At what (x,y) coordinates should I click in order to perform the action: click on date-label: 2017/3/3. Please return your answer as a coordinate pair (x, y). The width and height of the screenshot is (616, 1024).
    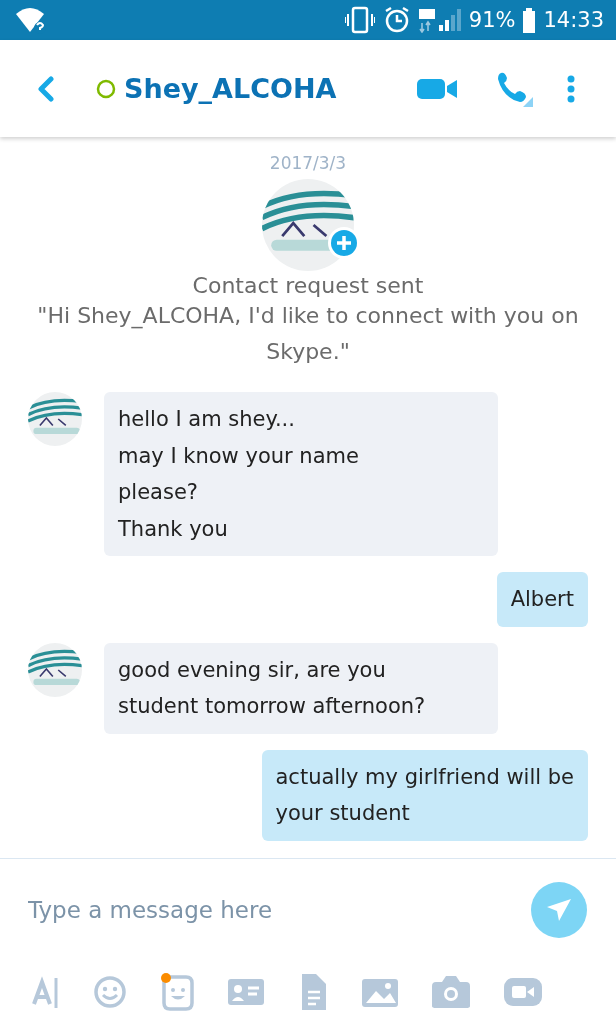
    Looking at the image, I should click on (308, 163).